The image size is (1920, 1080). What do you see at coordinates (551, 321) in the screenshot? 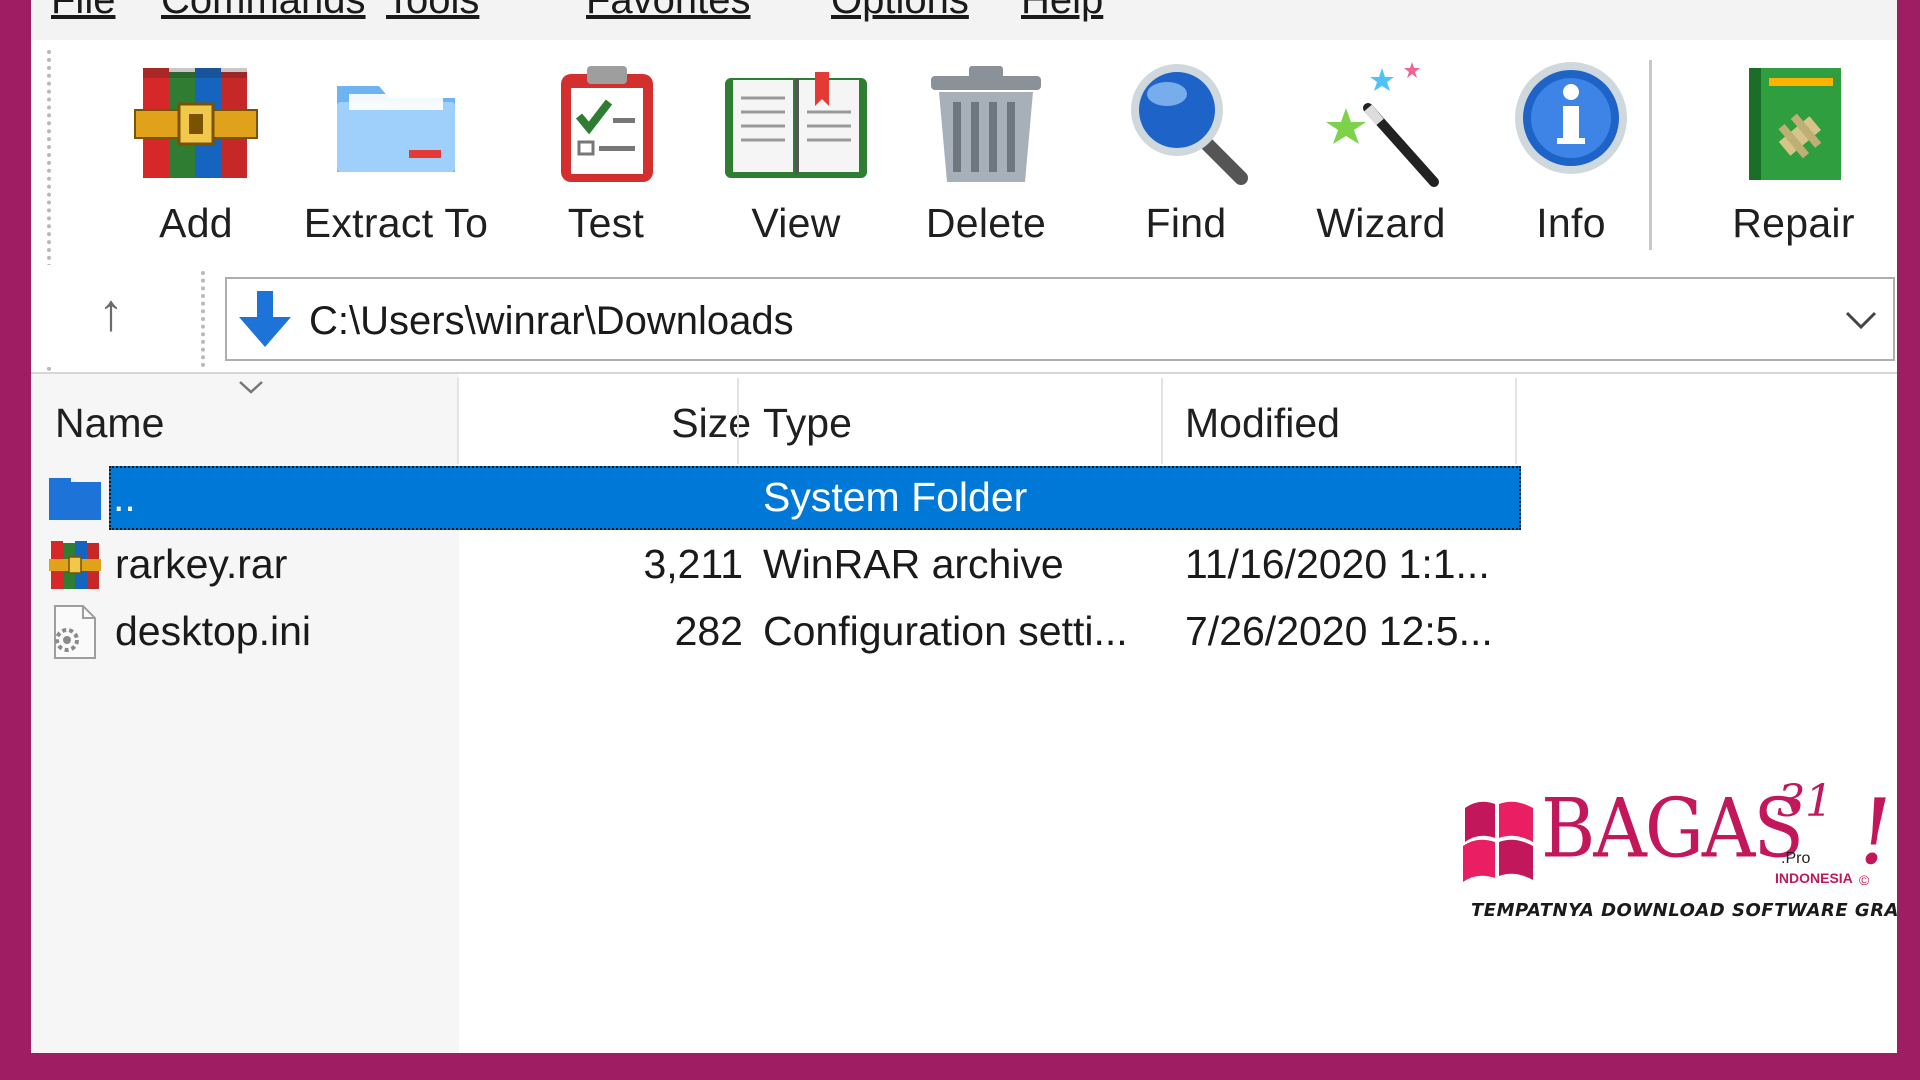
I see `address-path: C:\Users\winrar\Downloads` at bounding box center [551, 321].